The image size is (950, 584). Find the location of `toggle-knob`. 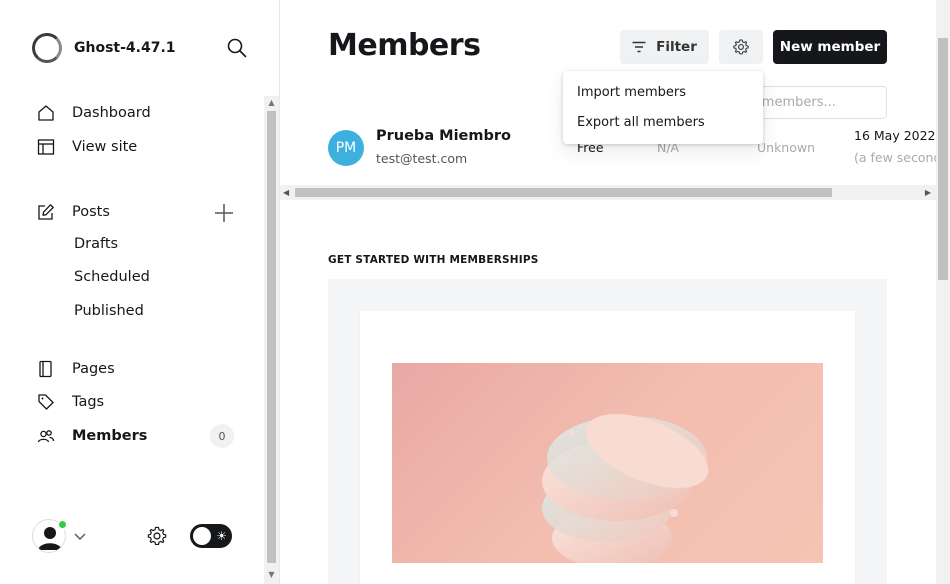

toggle-knob is located at coordinates (202, 536).